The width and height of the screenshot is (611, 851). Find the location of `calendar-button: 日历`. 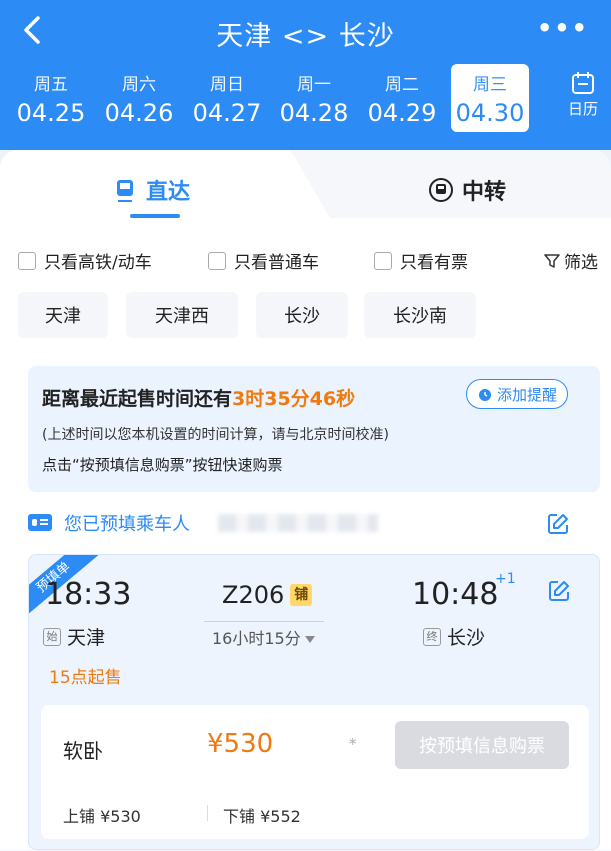

calendar-button: 日历 is located at coordinates (583, 94).